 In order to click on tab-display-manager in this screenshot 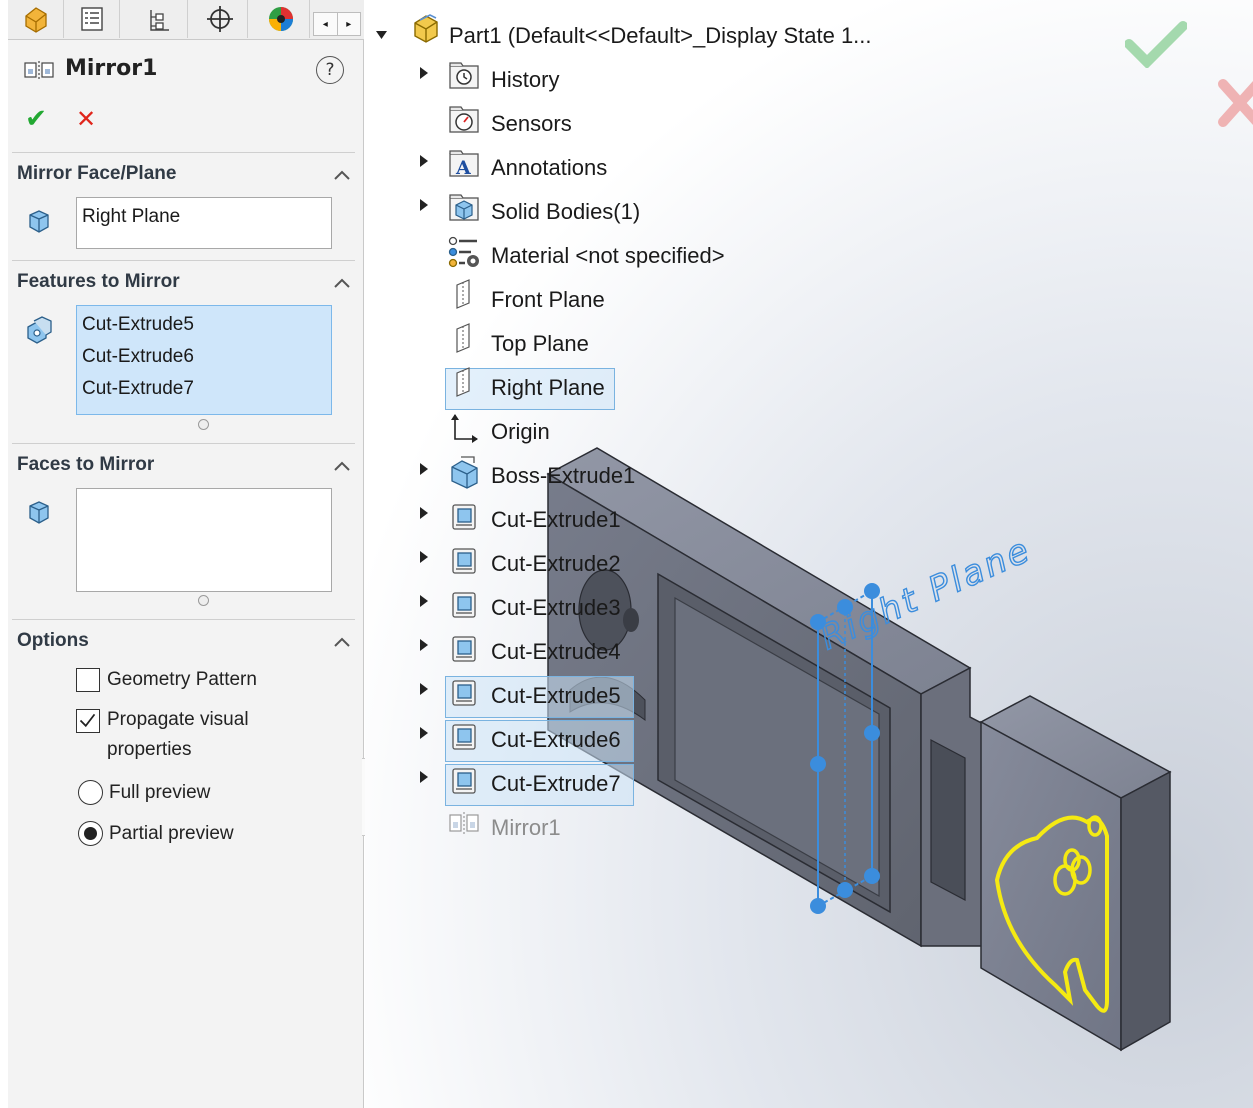, I will do `click(281, 19)`.